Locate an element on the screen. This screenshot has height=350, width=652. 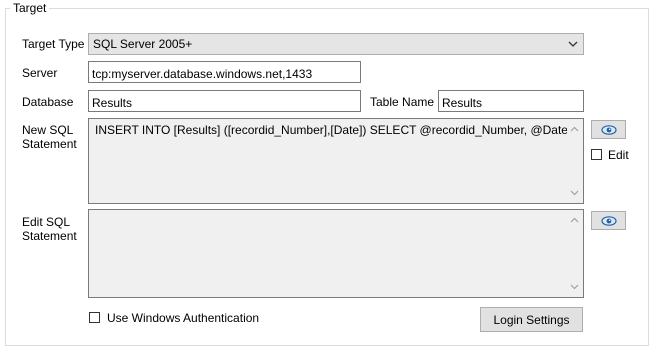
view-new-sql-button is located at coordinates (608, 129).